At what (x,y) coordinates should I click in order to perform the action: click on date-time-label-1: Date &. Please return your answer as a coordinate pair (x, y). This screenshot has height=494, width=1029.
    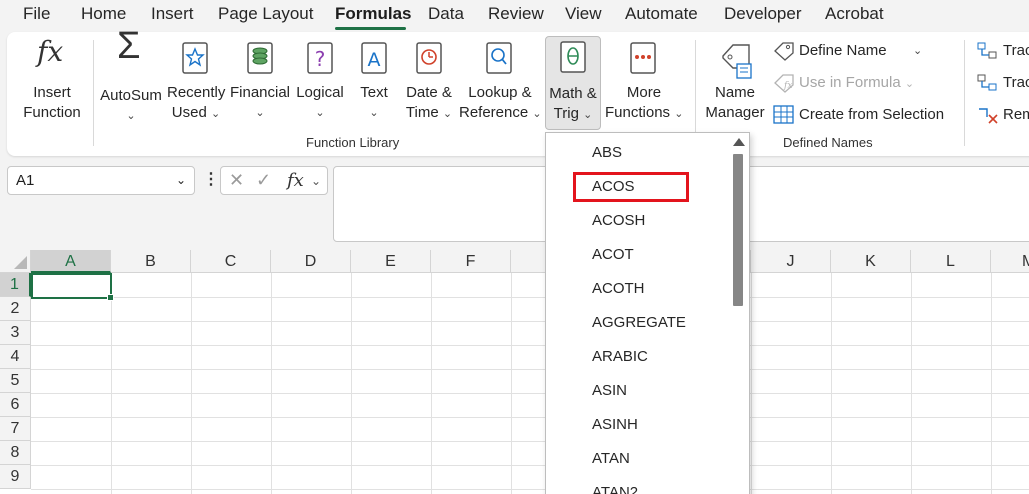
    Looking at the image, I should click on (429, 92).